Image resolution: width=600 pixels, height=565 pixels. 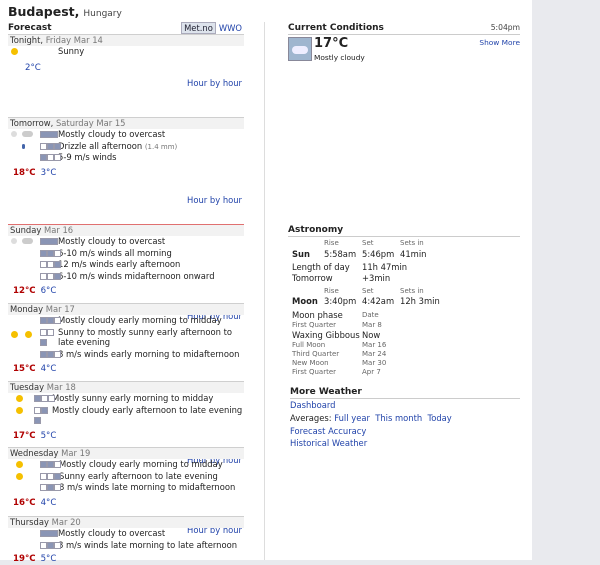 I want to click on day-name: Thursday, so click(x=29, y=522).